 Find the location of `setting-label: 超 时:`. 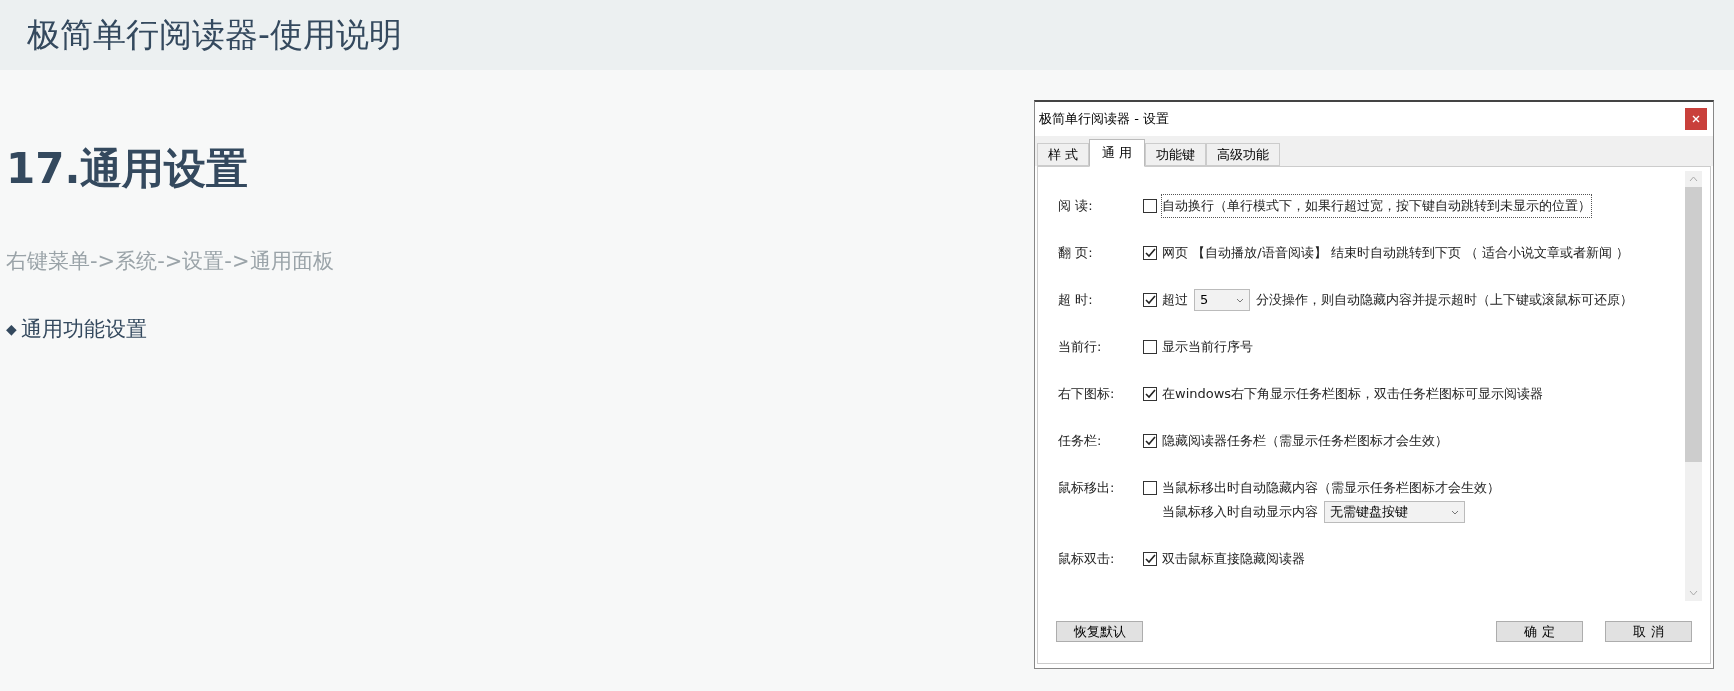

setting-label: 超 时: is located at coordinates (1075, 300).